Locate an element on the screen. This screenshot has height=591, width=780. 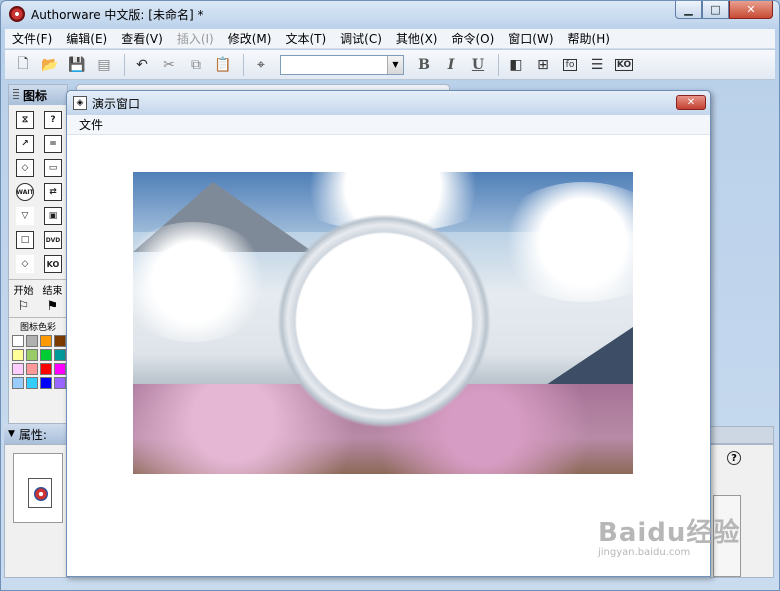
presentation-title-bar: ◈ 演示窗口 ✕ is located at coordinates (388, 103).